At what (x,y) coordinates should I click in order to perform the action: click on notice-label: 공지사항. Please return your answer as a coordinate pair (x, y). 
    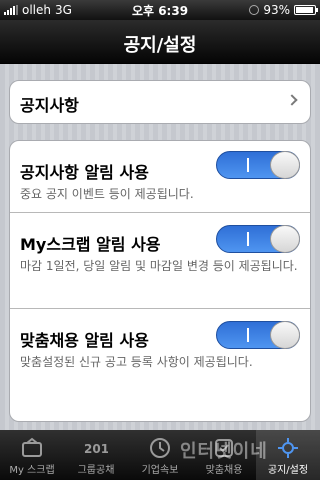
    Looking at the image, I should click on (49, 105).